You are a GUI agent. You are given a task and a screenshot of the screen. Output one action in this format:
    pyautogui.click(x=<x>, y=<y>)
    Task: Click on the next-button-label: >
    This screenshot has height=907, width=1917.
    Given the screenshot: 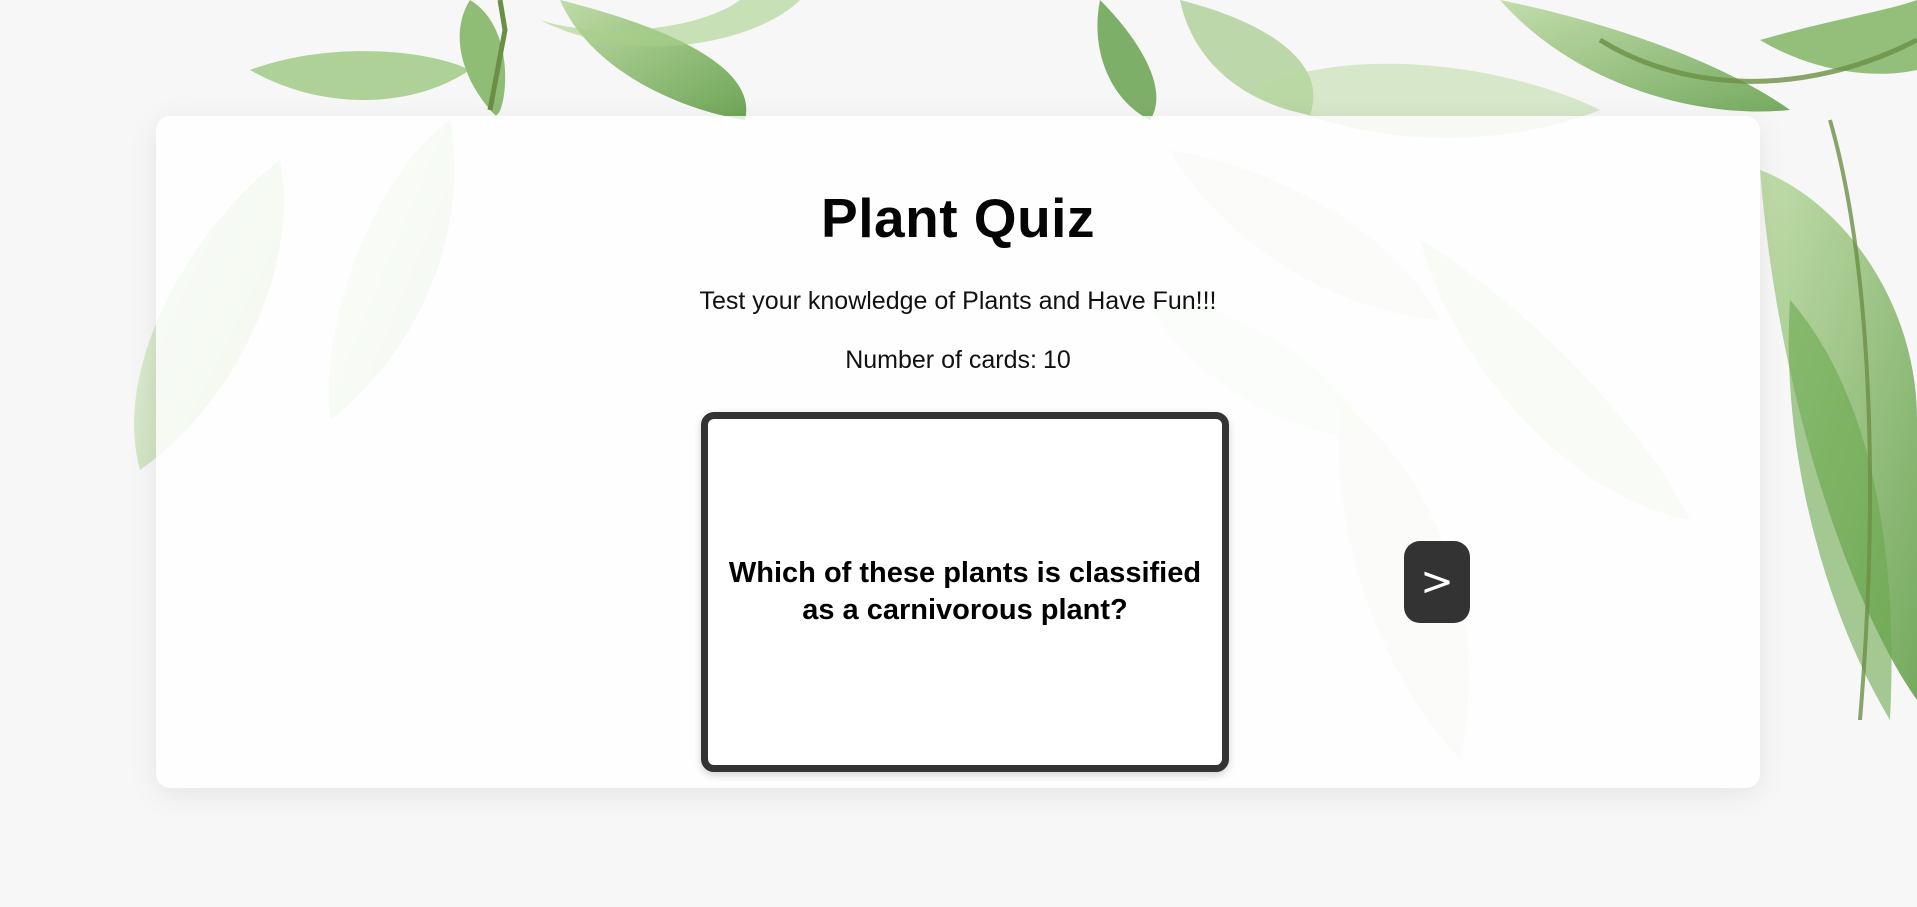 What is the action you would take?
    pyautogui.click(x=1437, y=582)
    